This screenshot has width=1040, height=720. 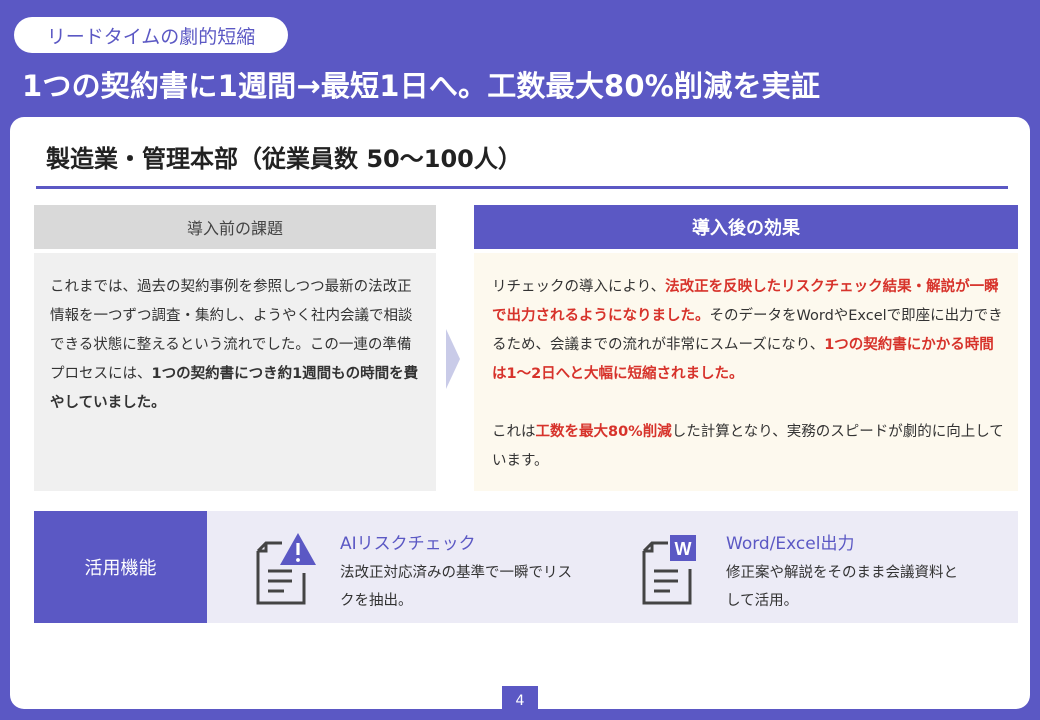 I want to click on word-document-icon: W, so click(x=669, y=570).